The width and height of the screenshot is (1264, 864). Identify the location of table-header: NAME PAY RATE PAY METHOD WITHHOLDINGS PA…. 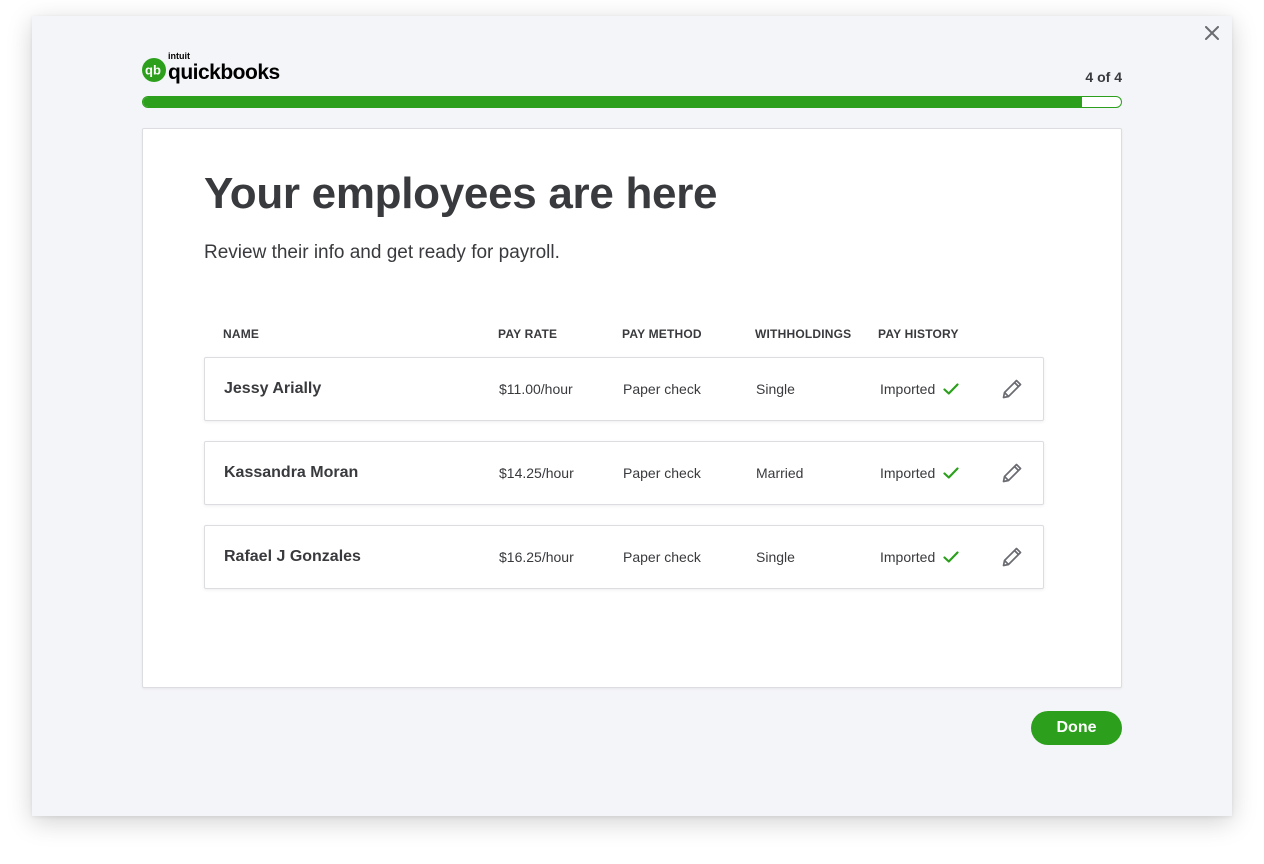
(624, 337).